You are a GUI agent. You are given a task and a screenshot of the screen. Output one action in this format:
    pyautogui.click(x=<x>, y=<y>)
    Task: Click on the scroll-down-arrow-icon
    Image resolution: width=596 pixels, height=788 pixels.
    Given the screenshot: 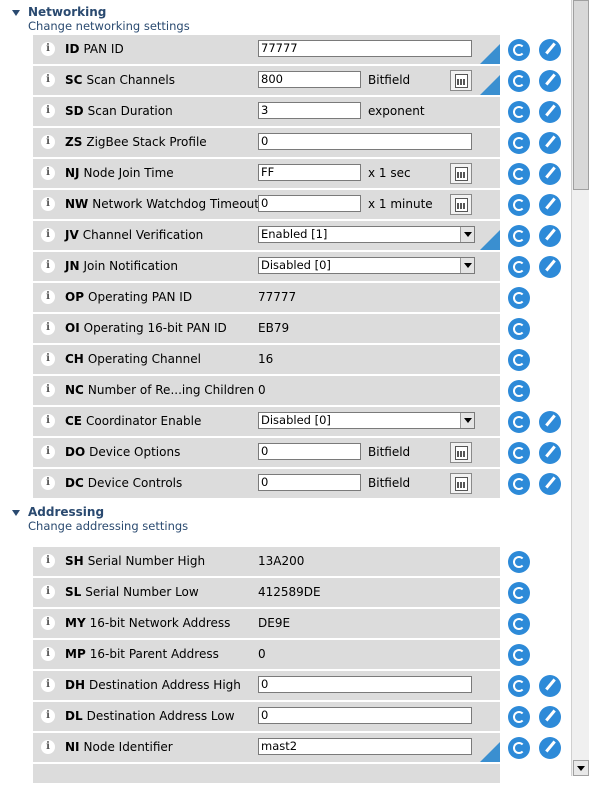 What is the action you would take?
    pyautogui.click(x=581, y=768)
    